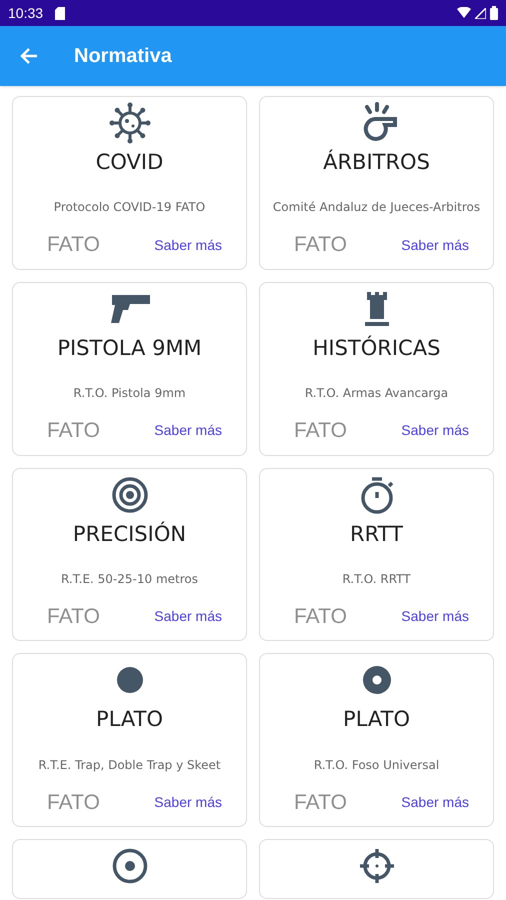 The image size is (506, 900). I want to click on battery-icon, so click(494, 13).